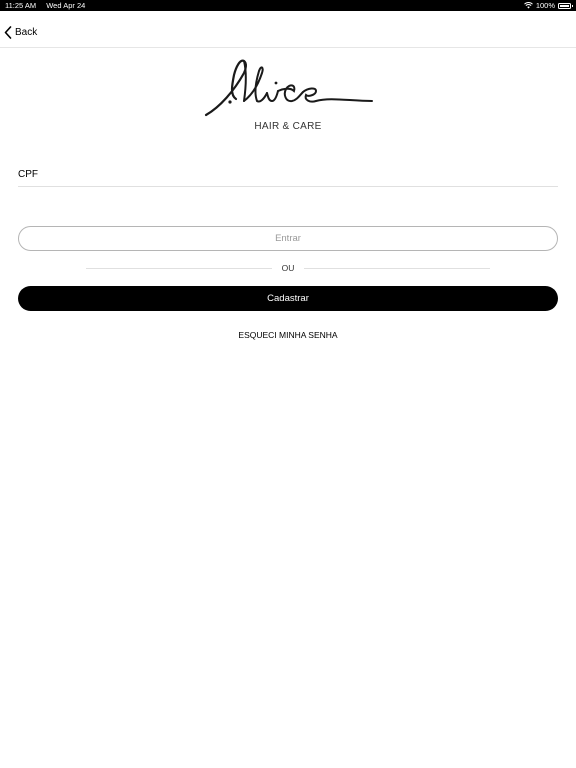 This screenshot has width=576, height=768. What do you see at coordinates (28, 174) in the screenshot?
I see `cpf-label: CPF` at bounding box center [28, 174].